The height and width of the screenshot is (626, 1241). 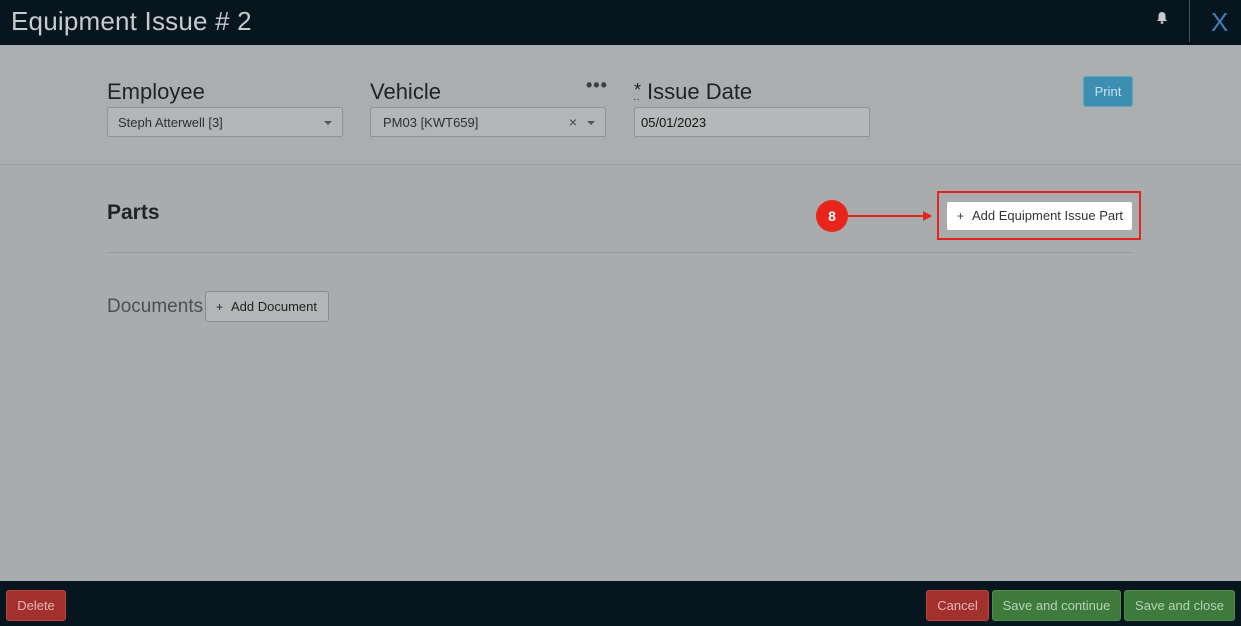 What do you see at coordinates (1189, 21) in the screenshot?
I see `title-divider` at bounding box center [1189, 21].